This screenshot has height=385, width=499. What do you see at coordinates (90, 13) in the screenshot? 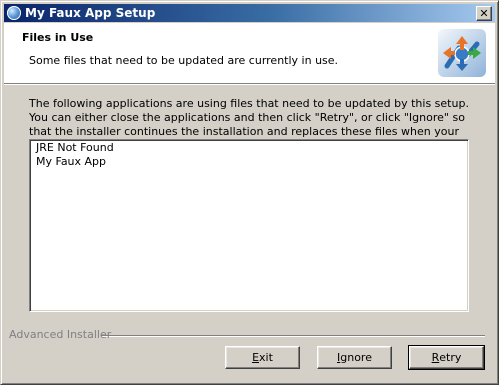
I see `window-title: My Faux App Setup` at bounding box center [90, 13].